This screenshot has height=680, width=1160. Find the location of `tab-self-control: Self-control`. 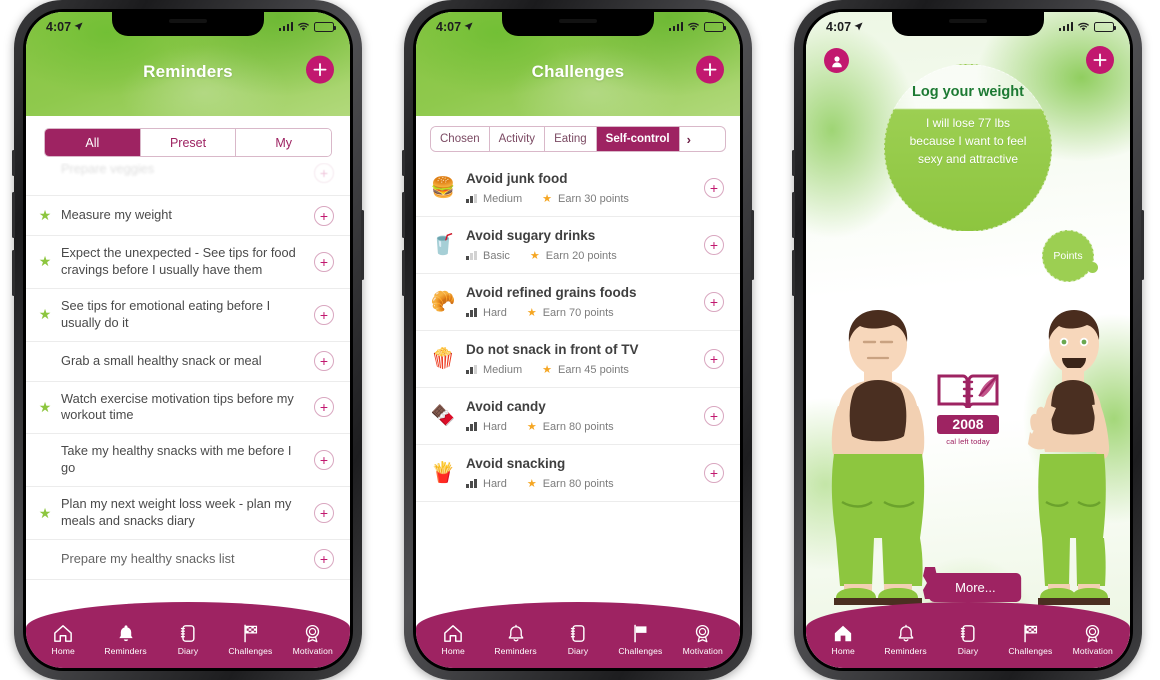

tab-self-control: Self-control is located at coordinates (638, 139).